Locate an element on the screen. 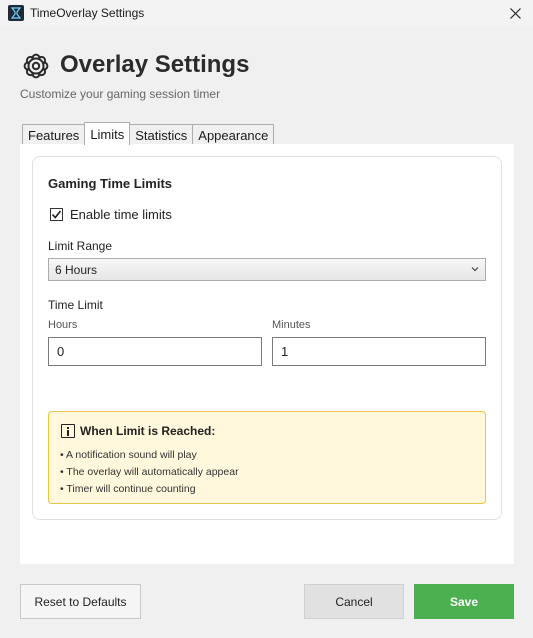 This screenshot has height=638, width=533. tab-bar: Features Limits Statistics Appearance is located at coordinates (148, 133).